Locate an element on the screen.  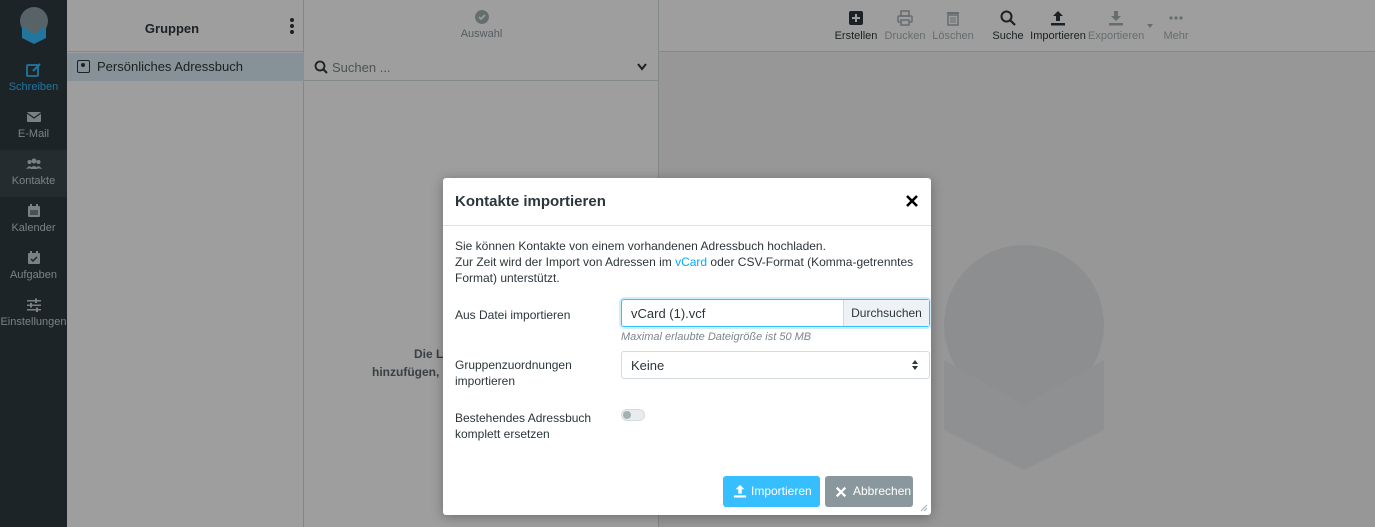
file-input: vCard (1).vcf Durchsuchen is located at coordinates (775, 313).